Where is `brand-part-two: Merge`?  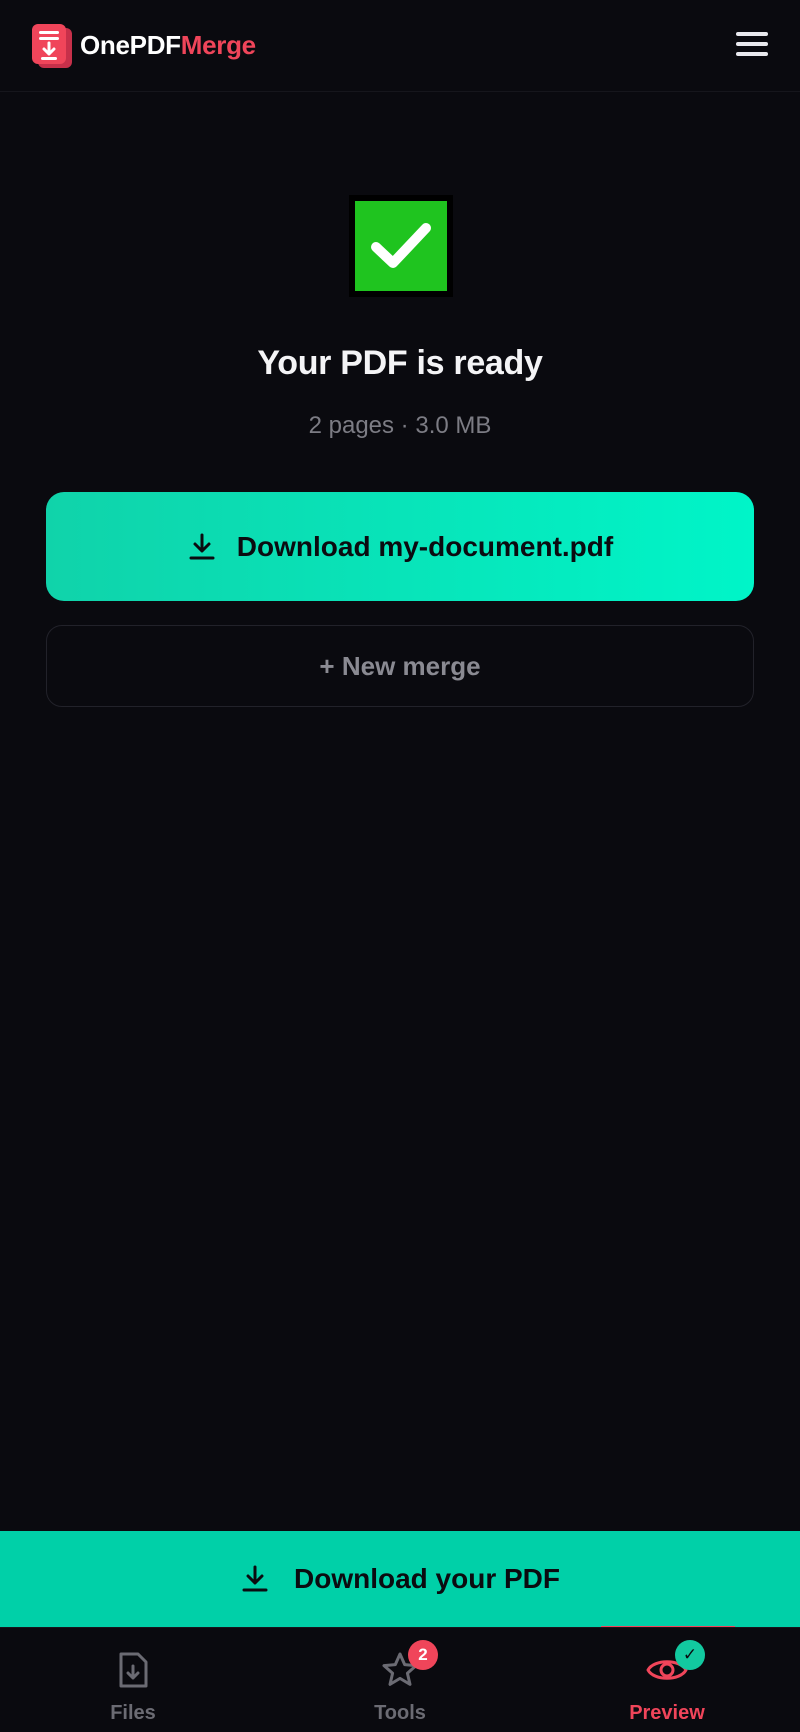
brand-part-two: Merge is located at coordinates (218, 45).